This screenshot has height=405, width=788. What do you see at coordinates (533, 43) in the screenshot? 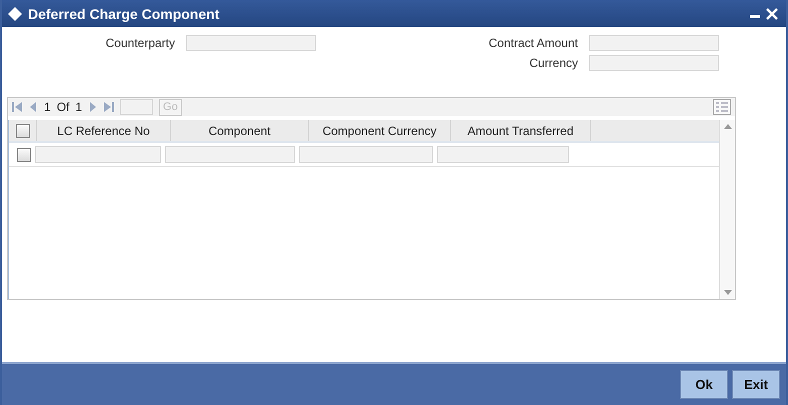
I see `field-label: Contract Amount` at bounding box center [533, 43].